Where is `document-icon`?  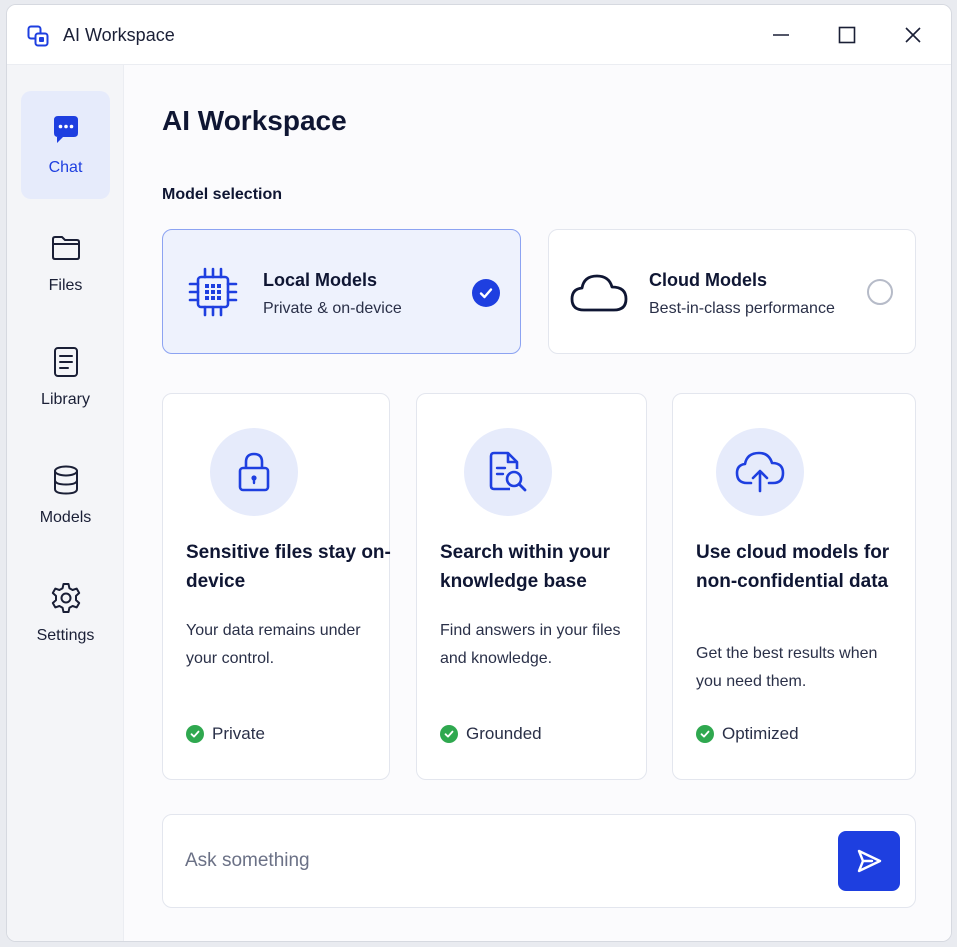 document-icon is located at coordinates (66, 362).